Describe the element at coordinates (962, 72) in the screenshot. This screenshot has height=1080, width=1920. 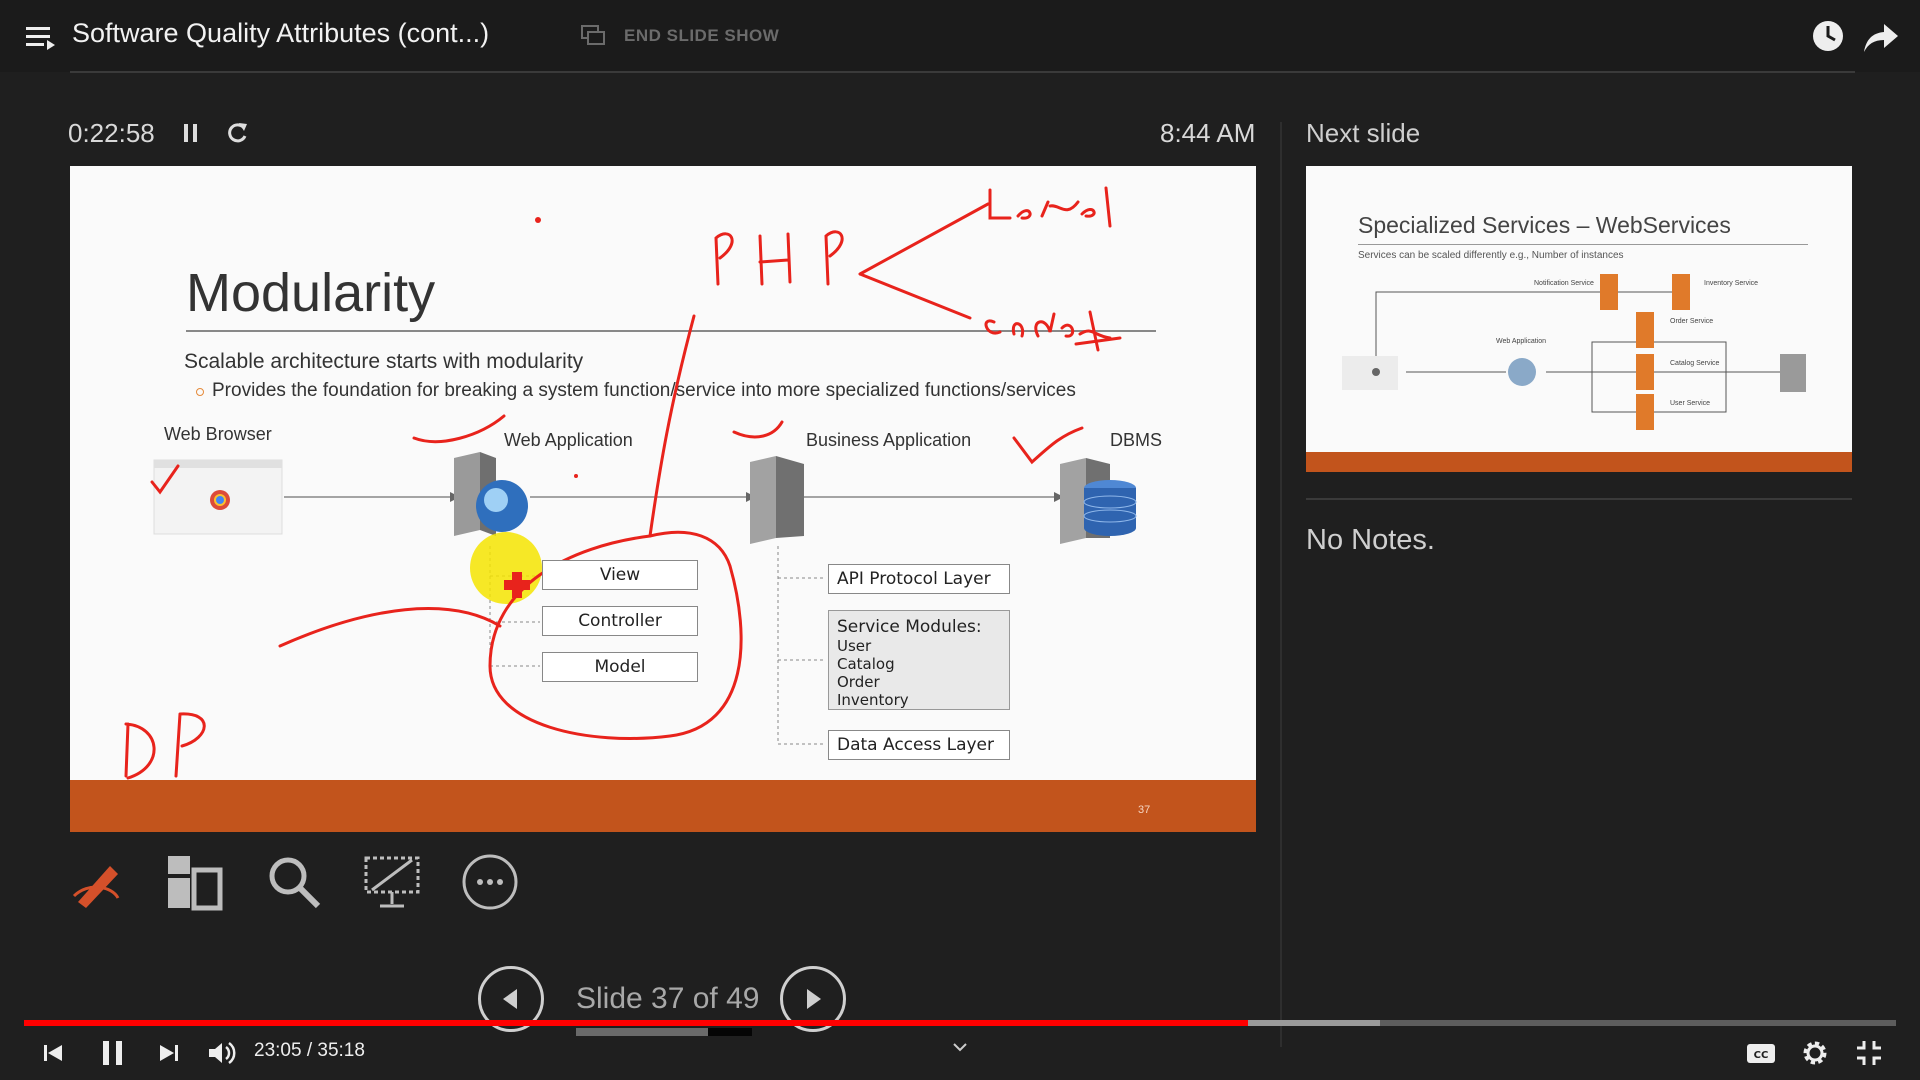
I see `top-divider` at that location.